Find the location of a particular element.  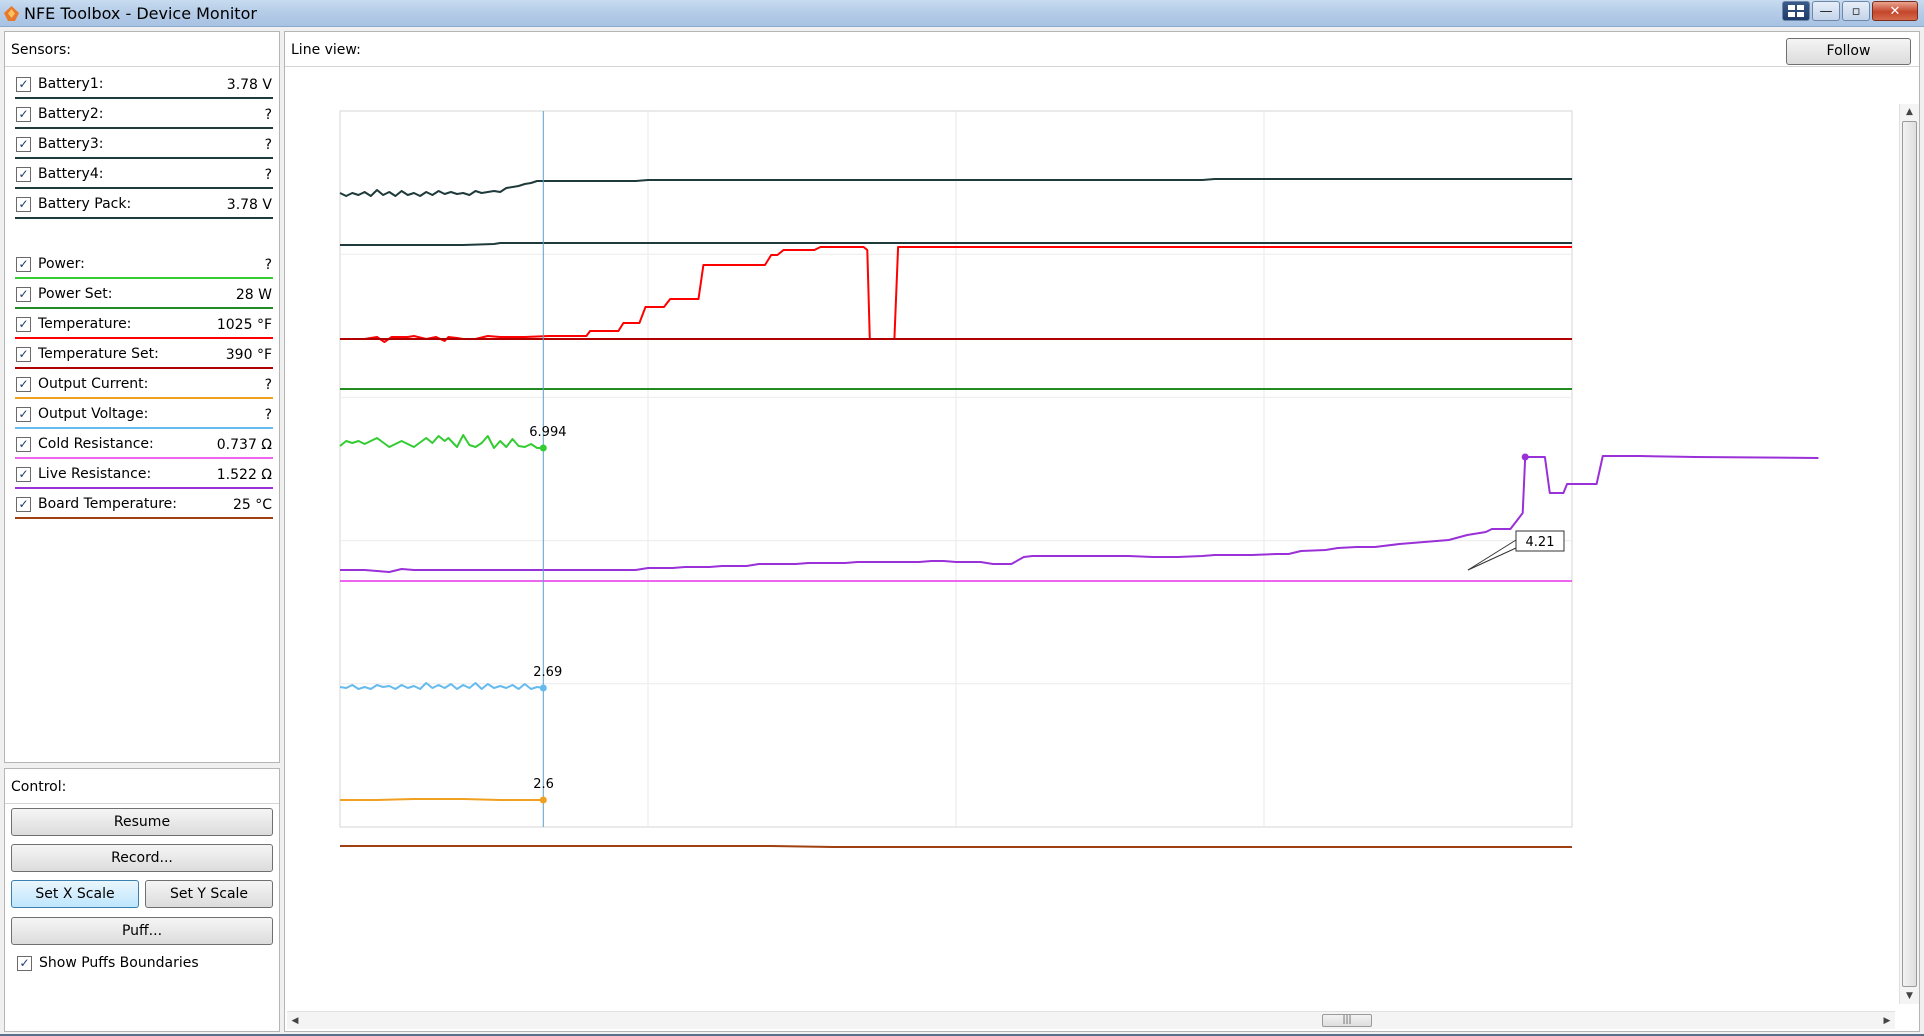

sensor-label: Battery1: is located at coordinates (71, 84).